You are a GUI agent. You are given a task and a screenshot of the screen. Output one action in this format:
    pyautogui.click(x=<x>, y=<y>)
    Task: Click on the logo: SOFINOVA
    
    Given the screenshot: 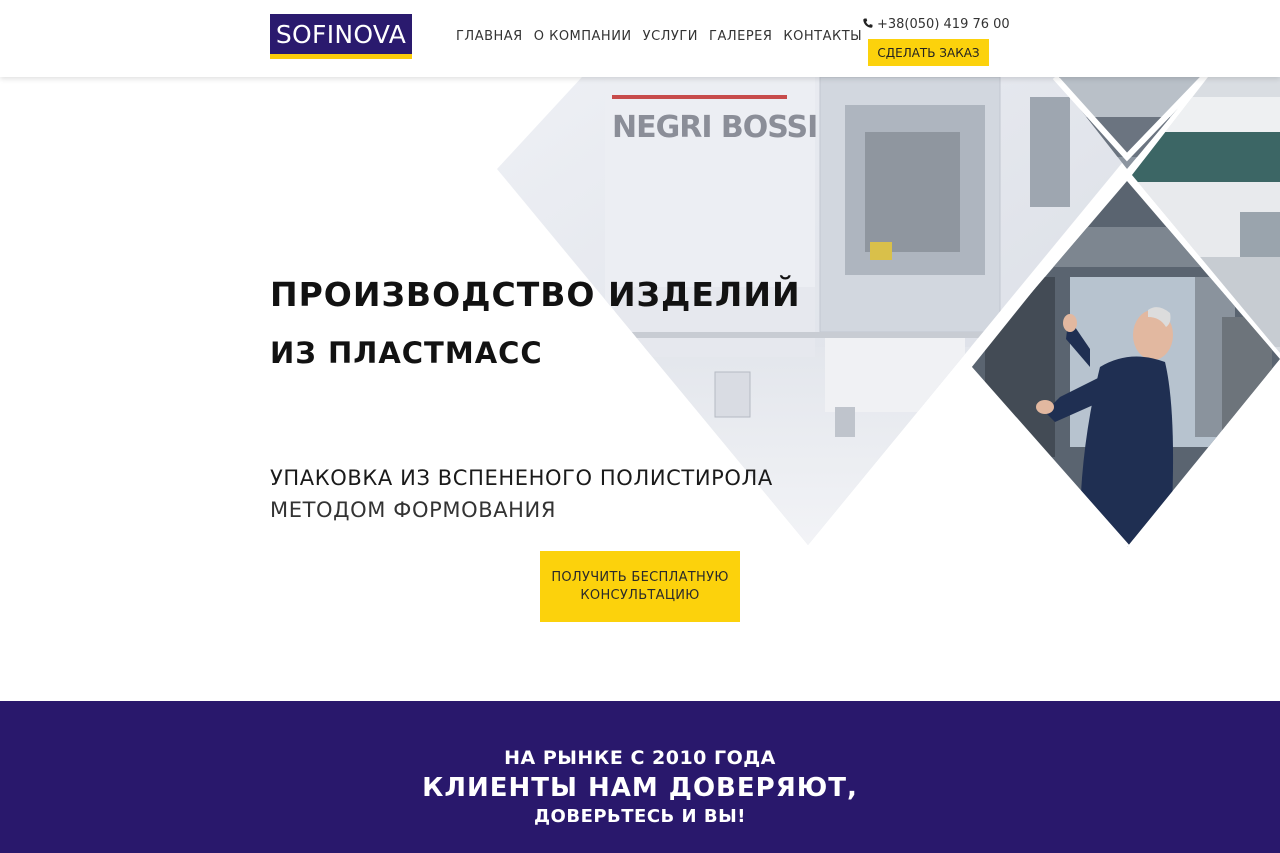 What is the action you would take?
    pyautogui.click(x=341, y=36)
    